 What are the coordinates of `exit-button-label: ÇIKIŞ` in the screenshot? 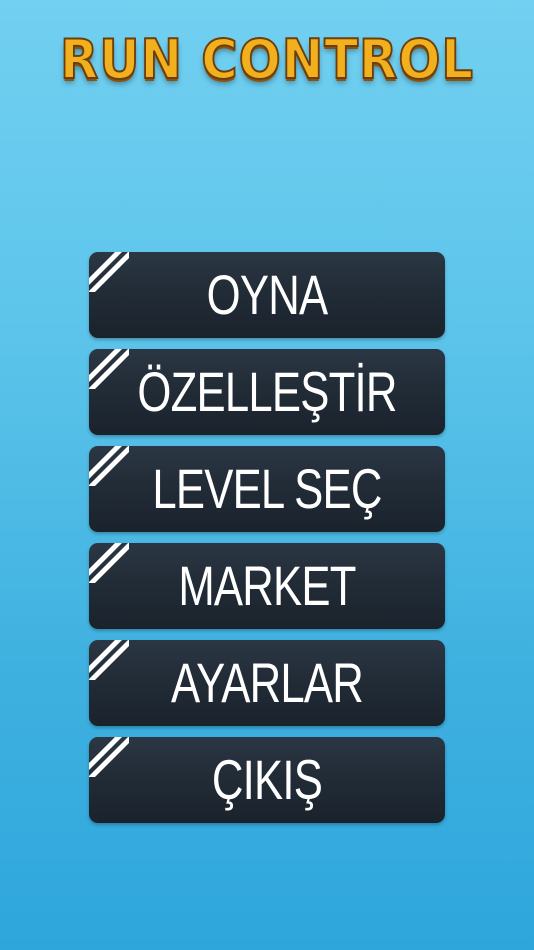 It's located at (267, 779).